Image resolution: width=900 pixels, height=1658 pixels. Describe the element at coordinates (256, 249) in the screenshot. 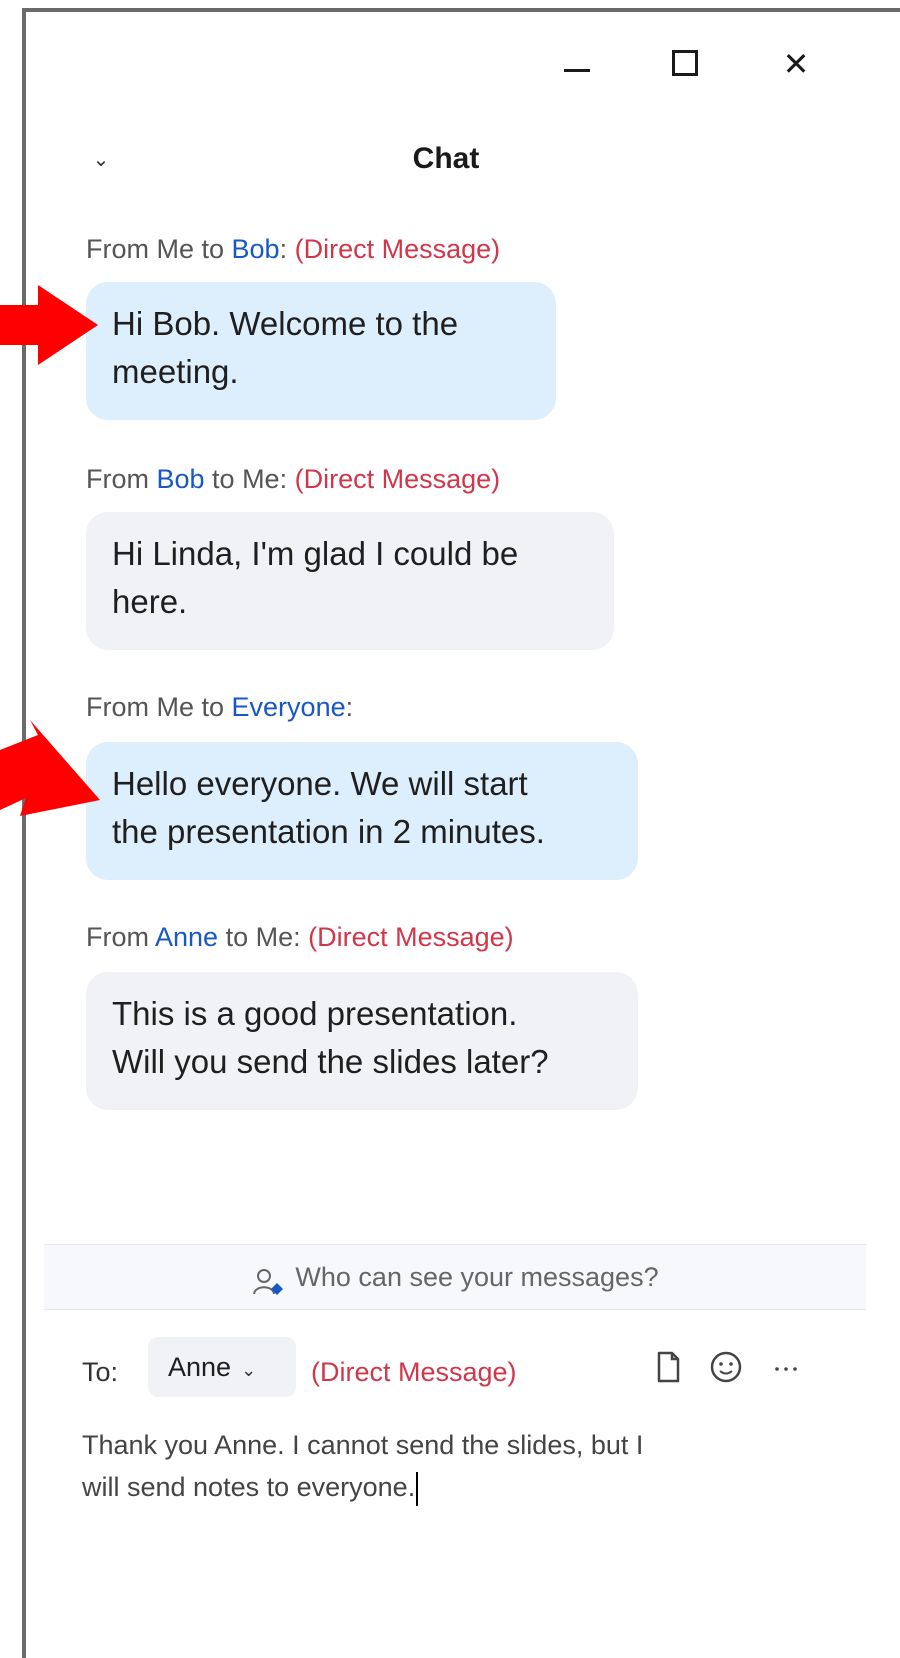

I see `recipient-name: Bob` at that location.